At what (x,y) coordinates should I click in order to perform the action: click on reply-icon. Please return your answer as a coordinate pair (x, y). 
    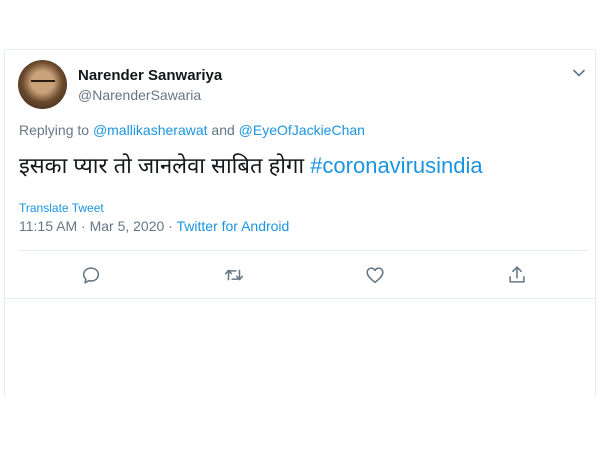
    Looking at the image, I should click on (91, 275).